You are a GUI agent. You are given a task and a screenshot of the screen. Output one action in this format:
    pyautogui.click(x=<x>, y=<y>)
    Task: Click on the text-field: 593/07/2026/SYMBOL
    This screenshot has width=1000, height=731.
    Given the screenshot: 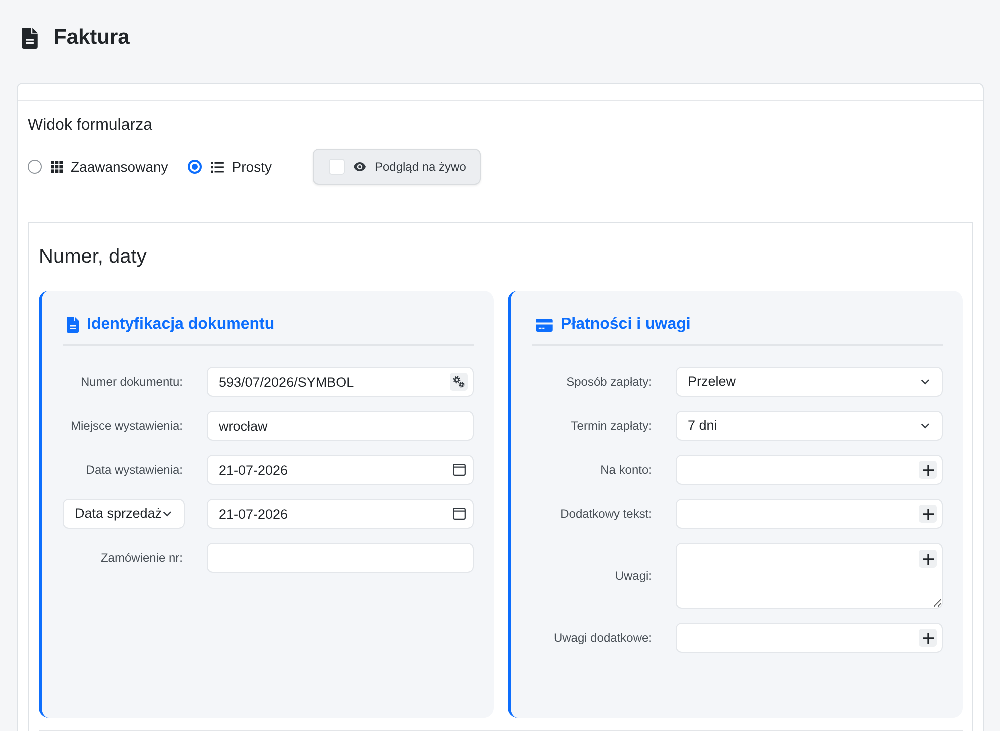 What is the action you would take?
    pyautogui.click(x=340, y=382)
    